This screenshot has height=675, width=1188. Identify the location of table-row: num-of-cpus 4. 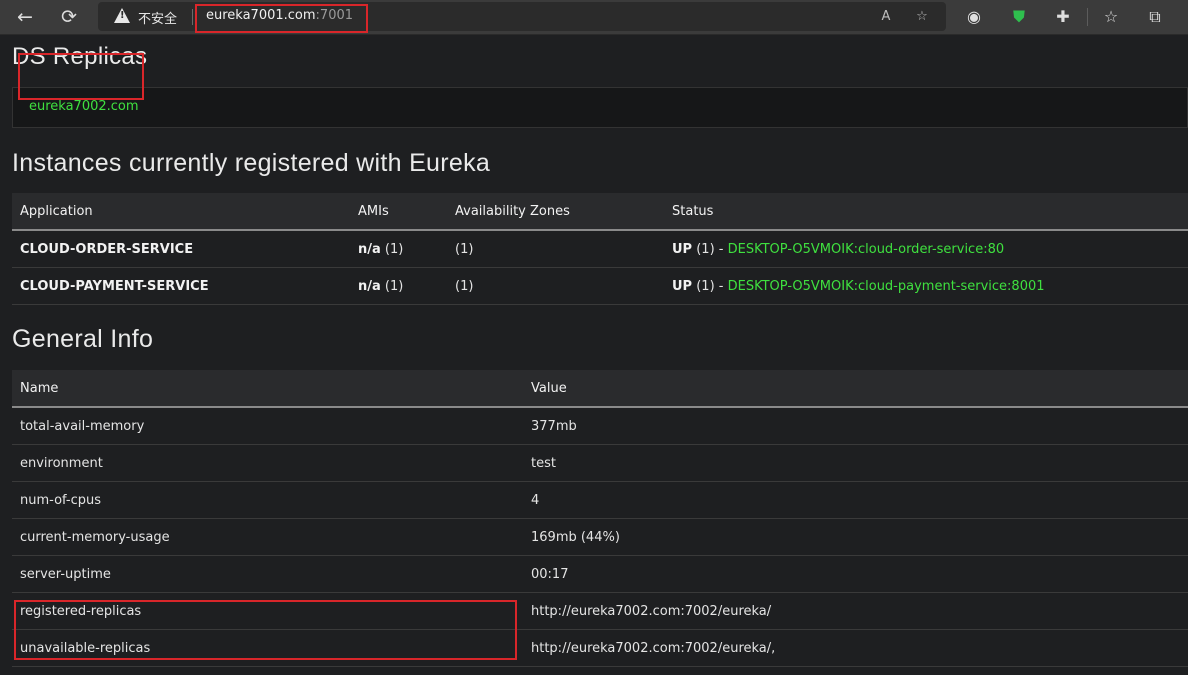
(600, 500).